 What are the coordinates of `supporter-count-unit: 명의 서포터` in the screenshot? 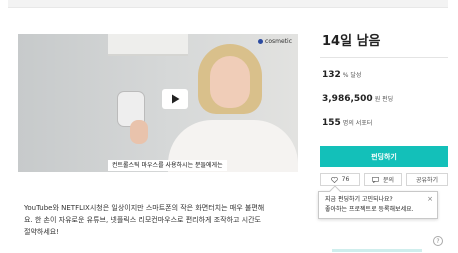 It's located at (357, 123).